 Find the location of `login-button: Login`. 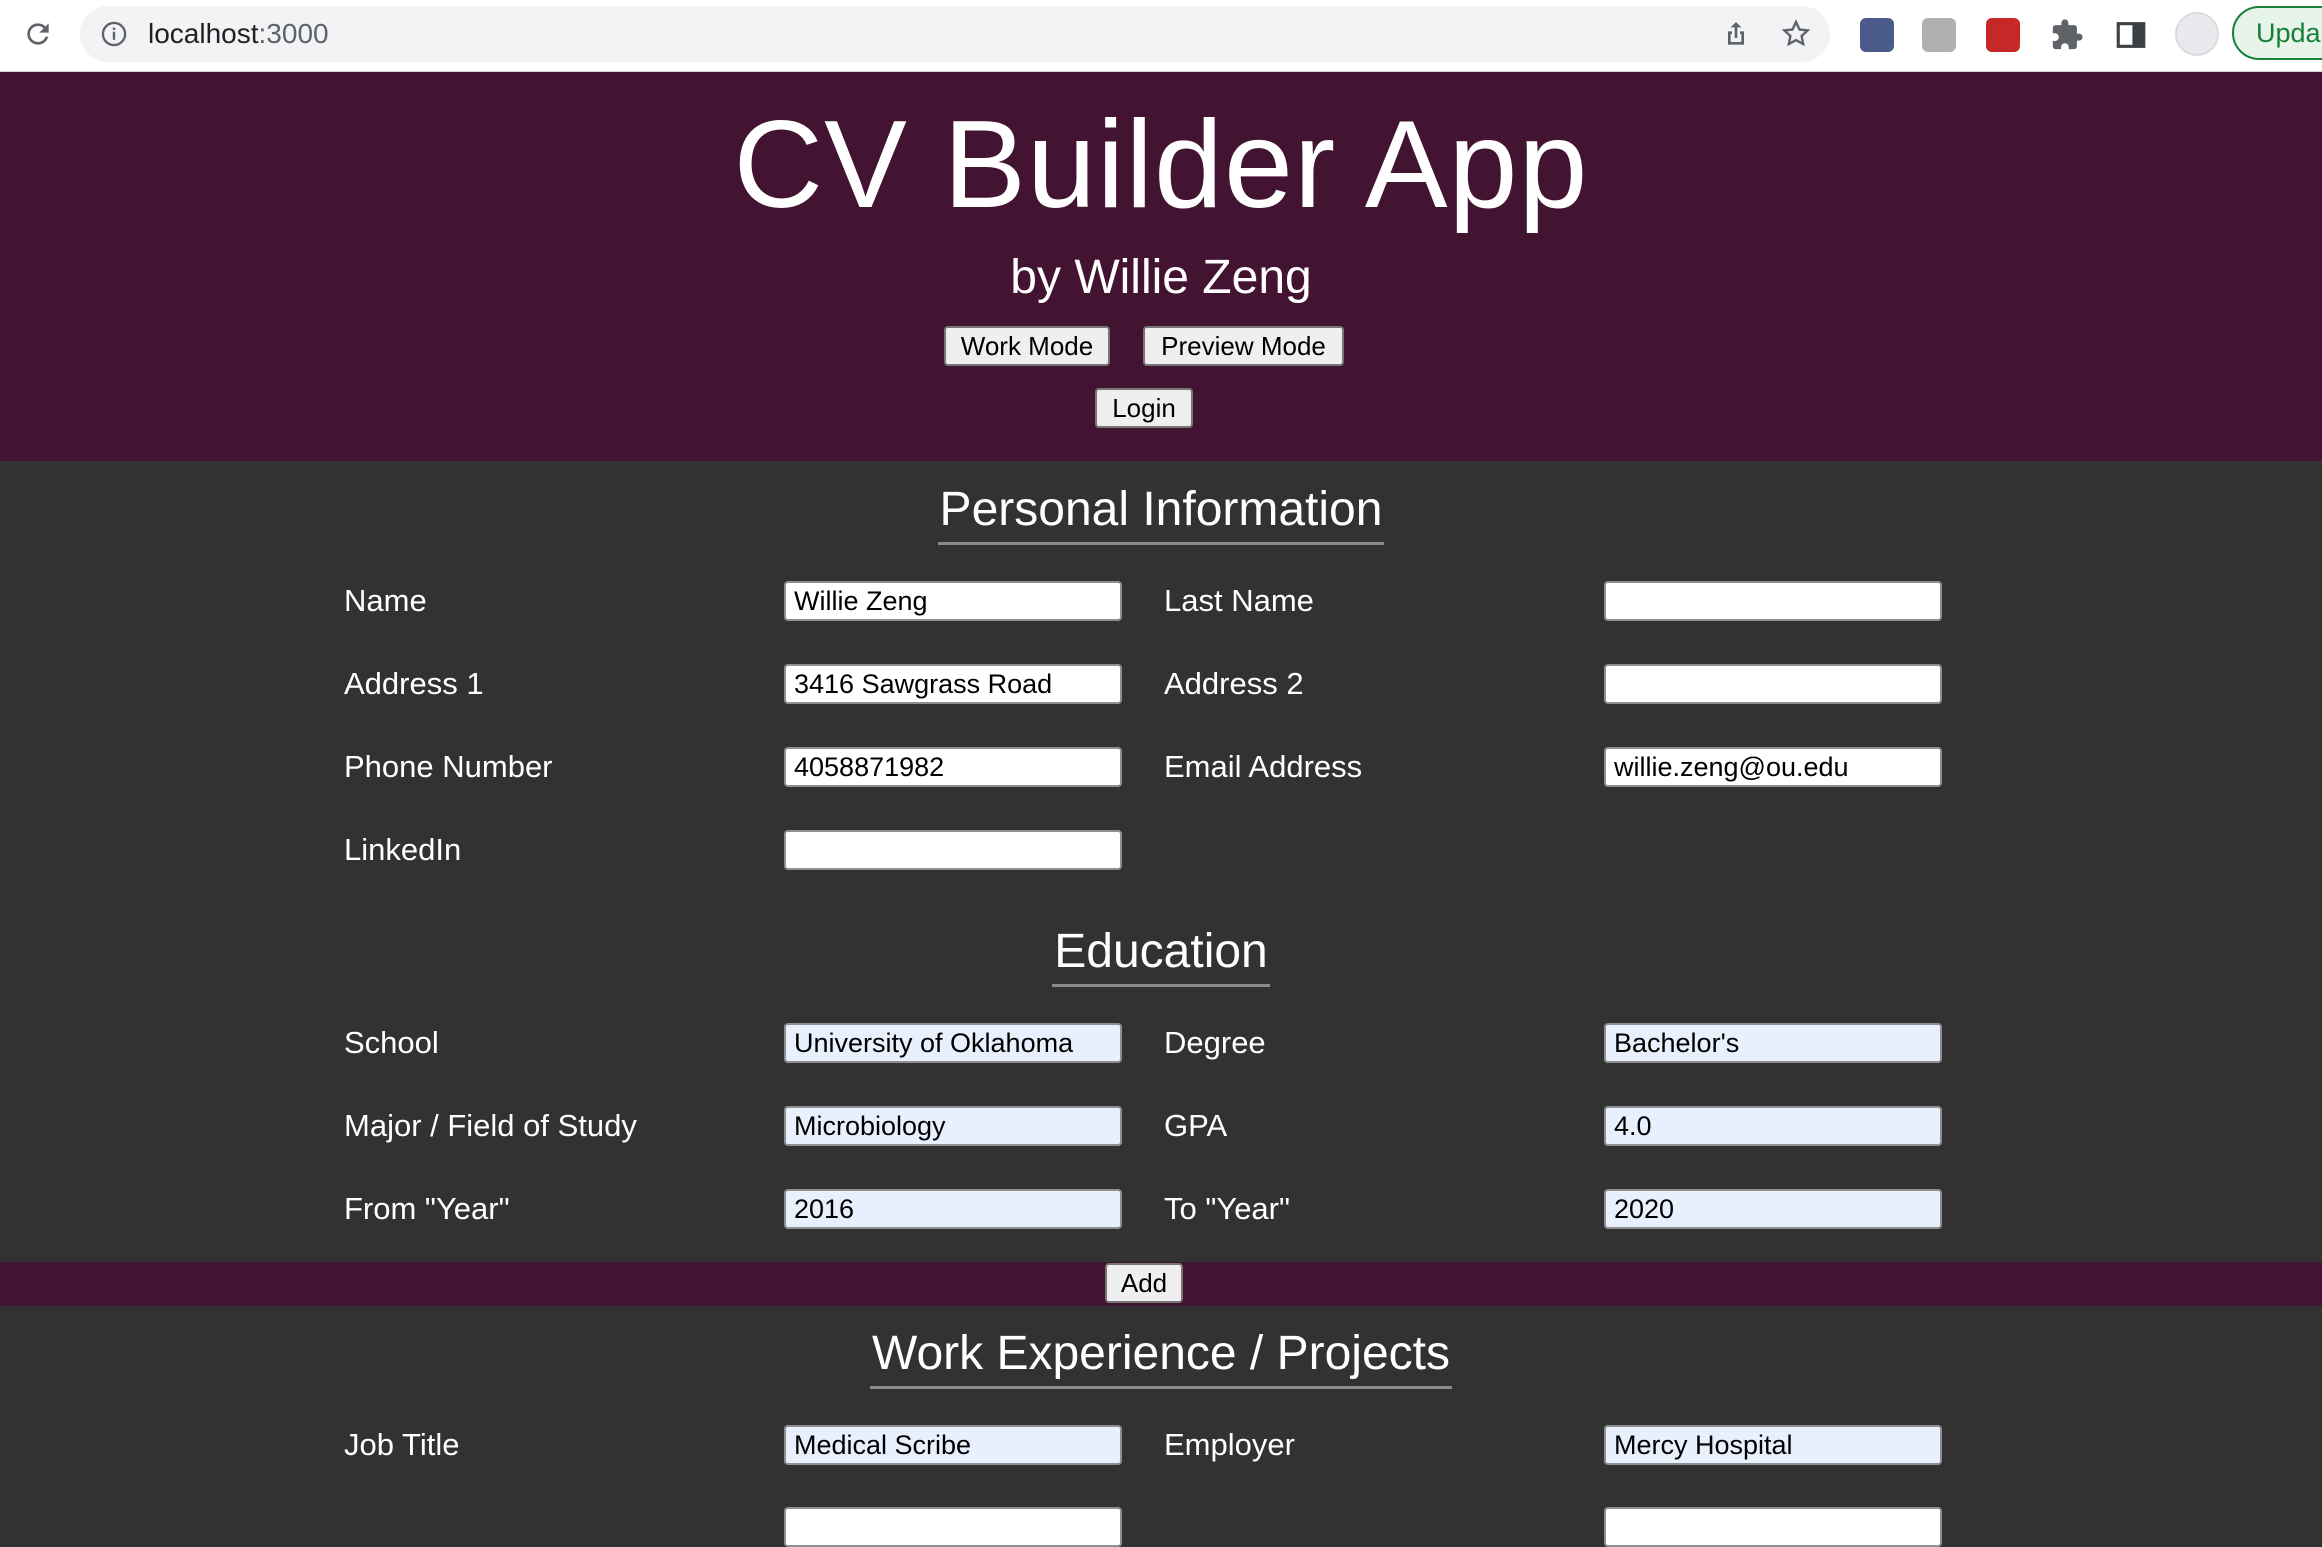

login-button: Login is located at coordinates (1144, 408).